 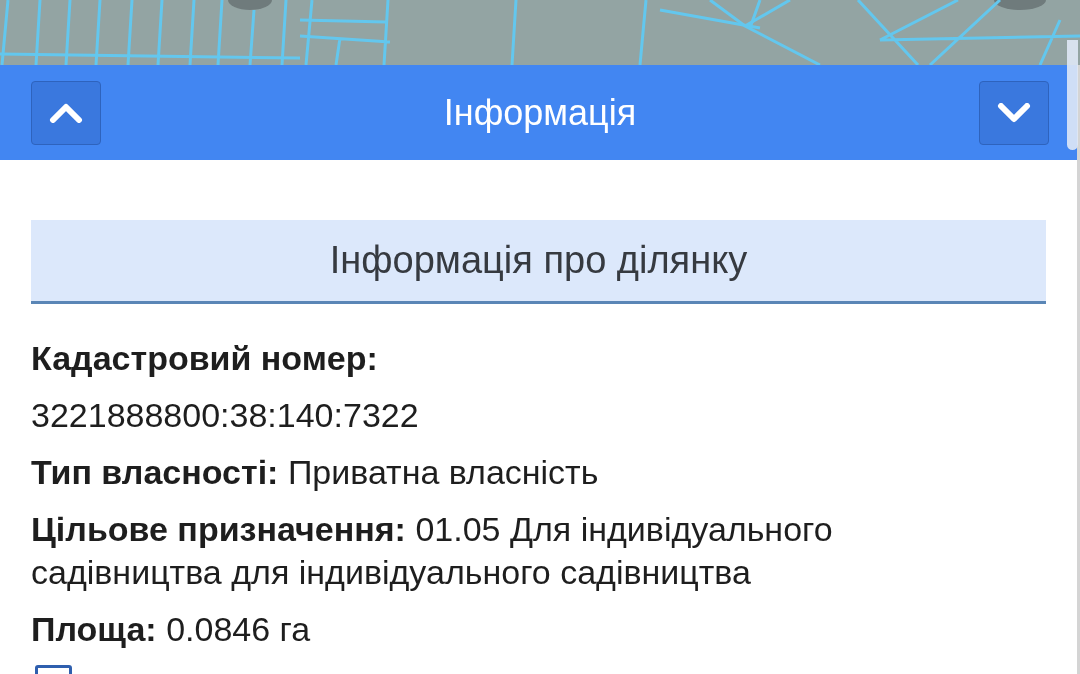 I want to click on scrollbar-thumb, so click(x=1072, y=95).